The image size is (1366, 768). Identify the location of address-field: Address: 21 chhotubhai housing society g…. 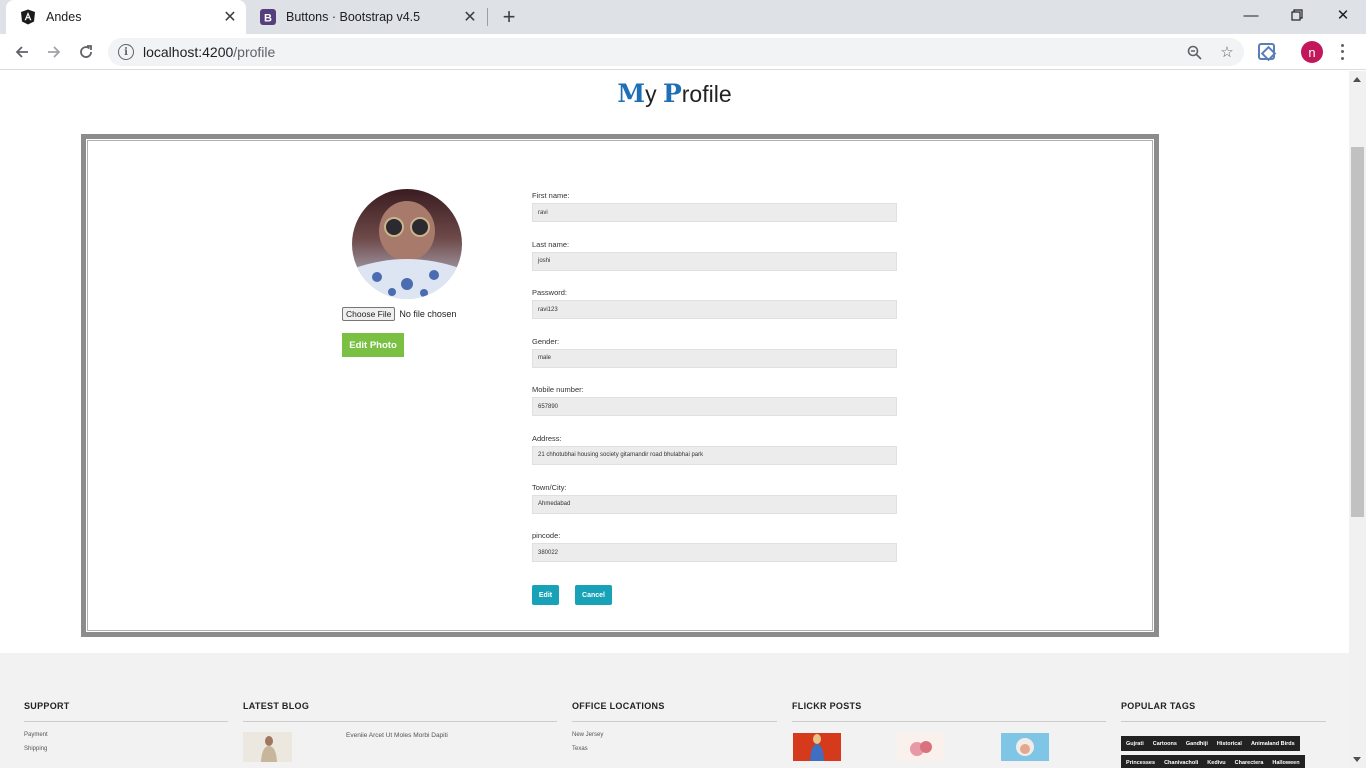
(714, 458).